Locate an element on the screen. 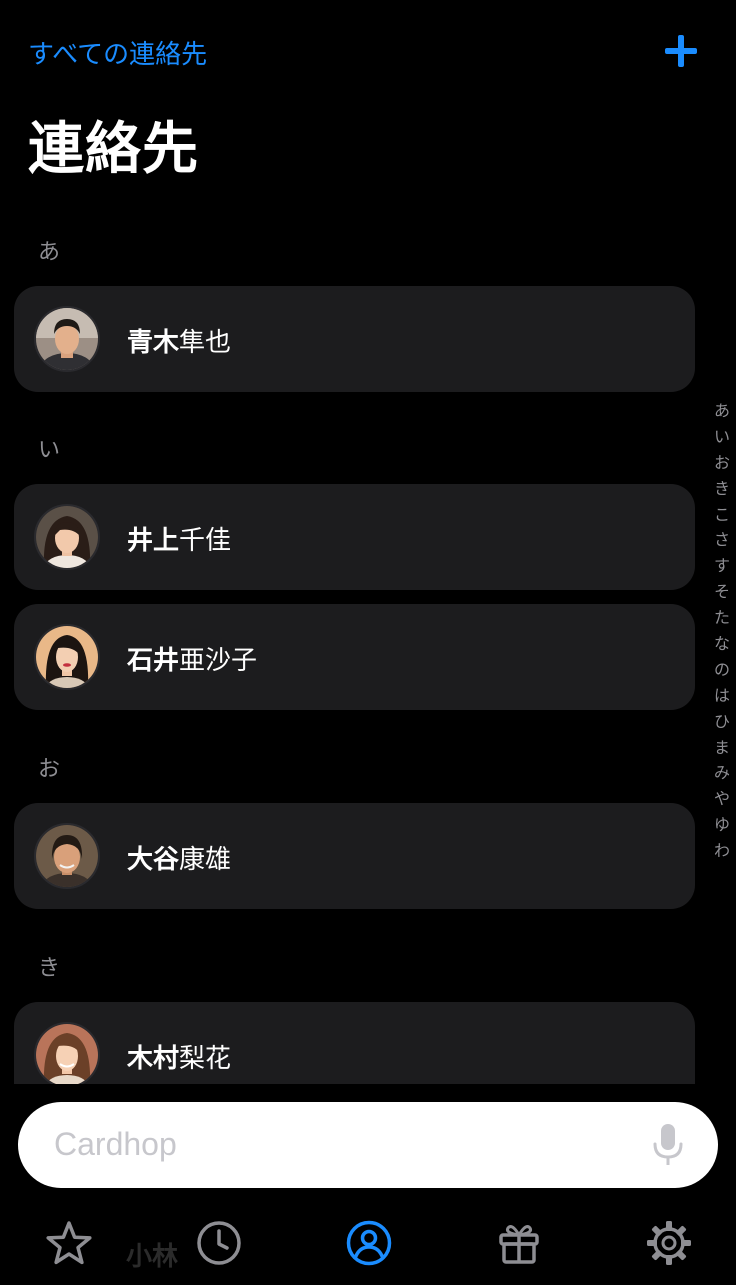 This screenshot has width=736, height=1285. plus-icon is located at coordinates (681, 51).